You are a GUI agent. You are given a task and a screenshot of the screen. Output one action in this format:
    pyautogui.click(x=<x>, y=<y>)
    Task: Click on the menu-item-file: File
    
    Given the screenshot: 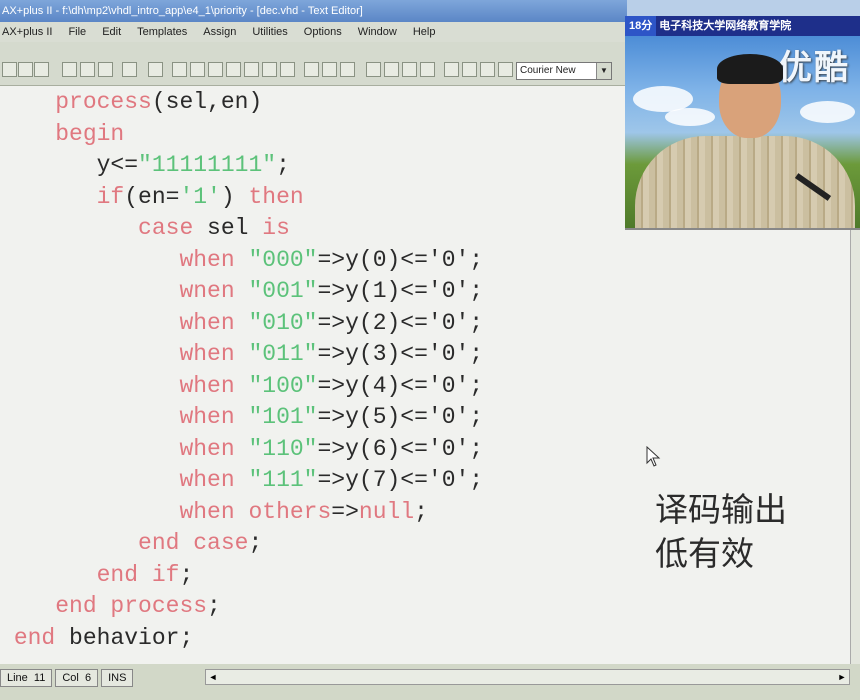 What is the action you would take?
    pyautogui.click(x=77, y=32)
    